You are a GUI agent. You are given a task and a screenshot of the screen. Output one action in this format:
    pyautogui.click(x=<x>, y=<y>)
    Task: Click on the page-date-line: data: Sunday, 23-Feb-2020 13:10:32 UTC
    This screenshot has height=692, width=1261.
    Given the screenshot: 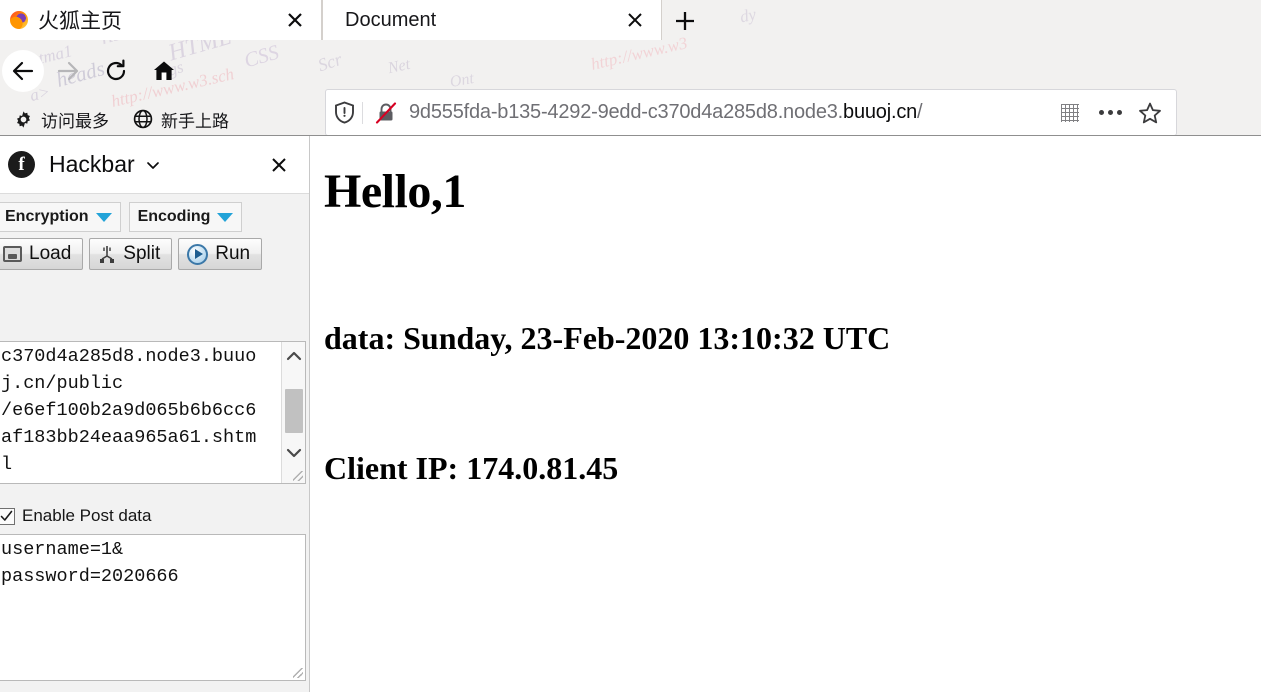 What is the action you would take?
    pyautogui.click(x=607, y=338)
    